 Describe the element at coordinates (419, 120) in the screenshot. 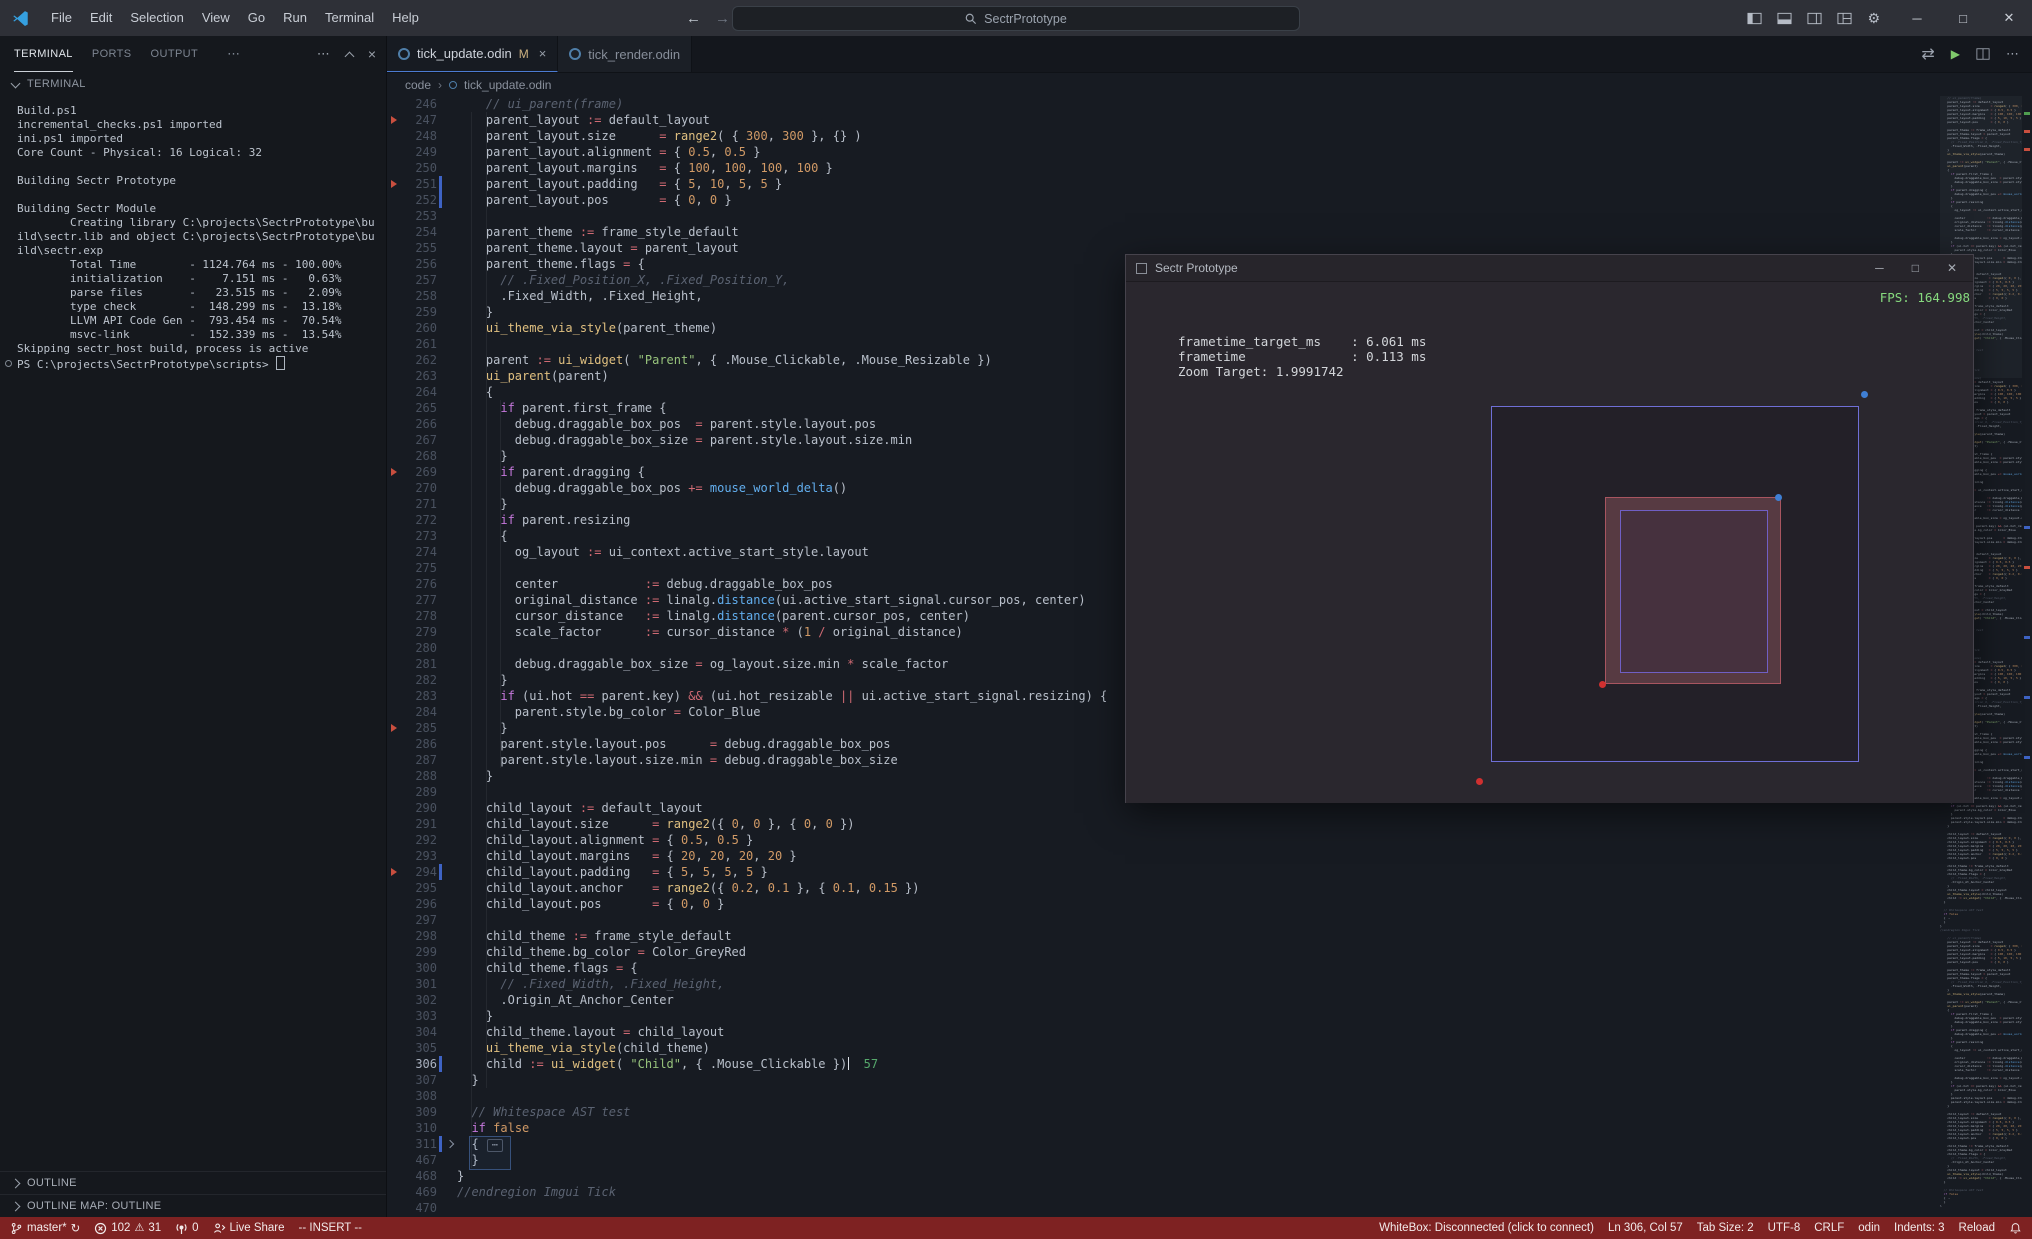

I see `line-number: 247` at that location.